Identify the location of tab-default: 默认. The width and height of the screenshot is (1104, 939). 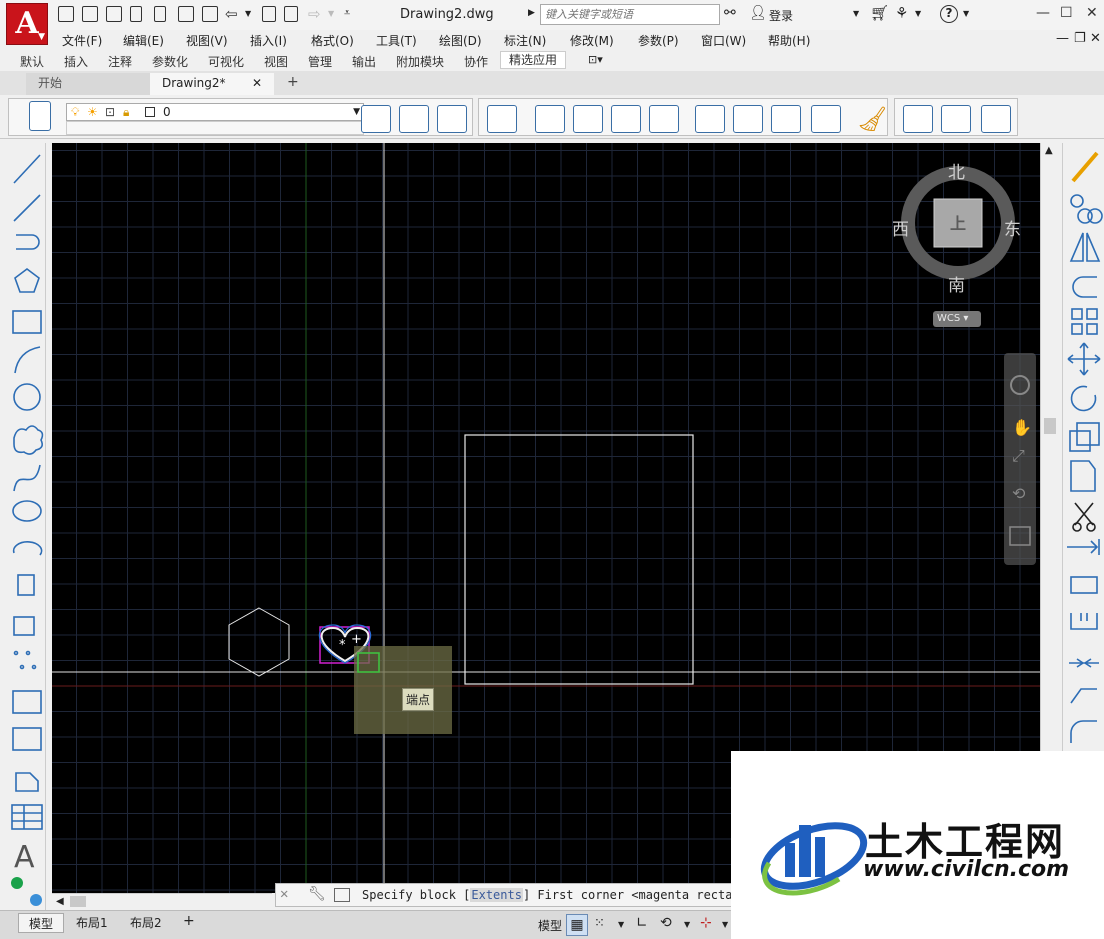
(32, 61).